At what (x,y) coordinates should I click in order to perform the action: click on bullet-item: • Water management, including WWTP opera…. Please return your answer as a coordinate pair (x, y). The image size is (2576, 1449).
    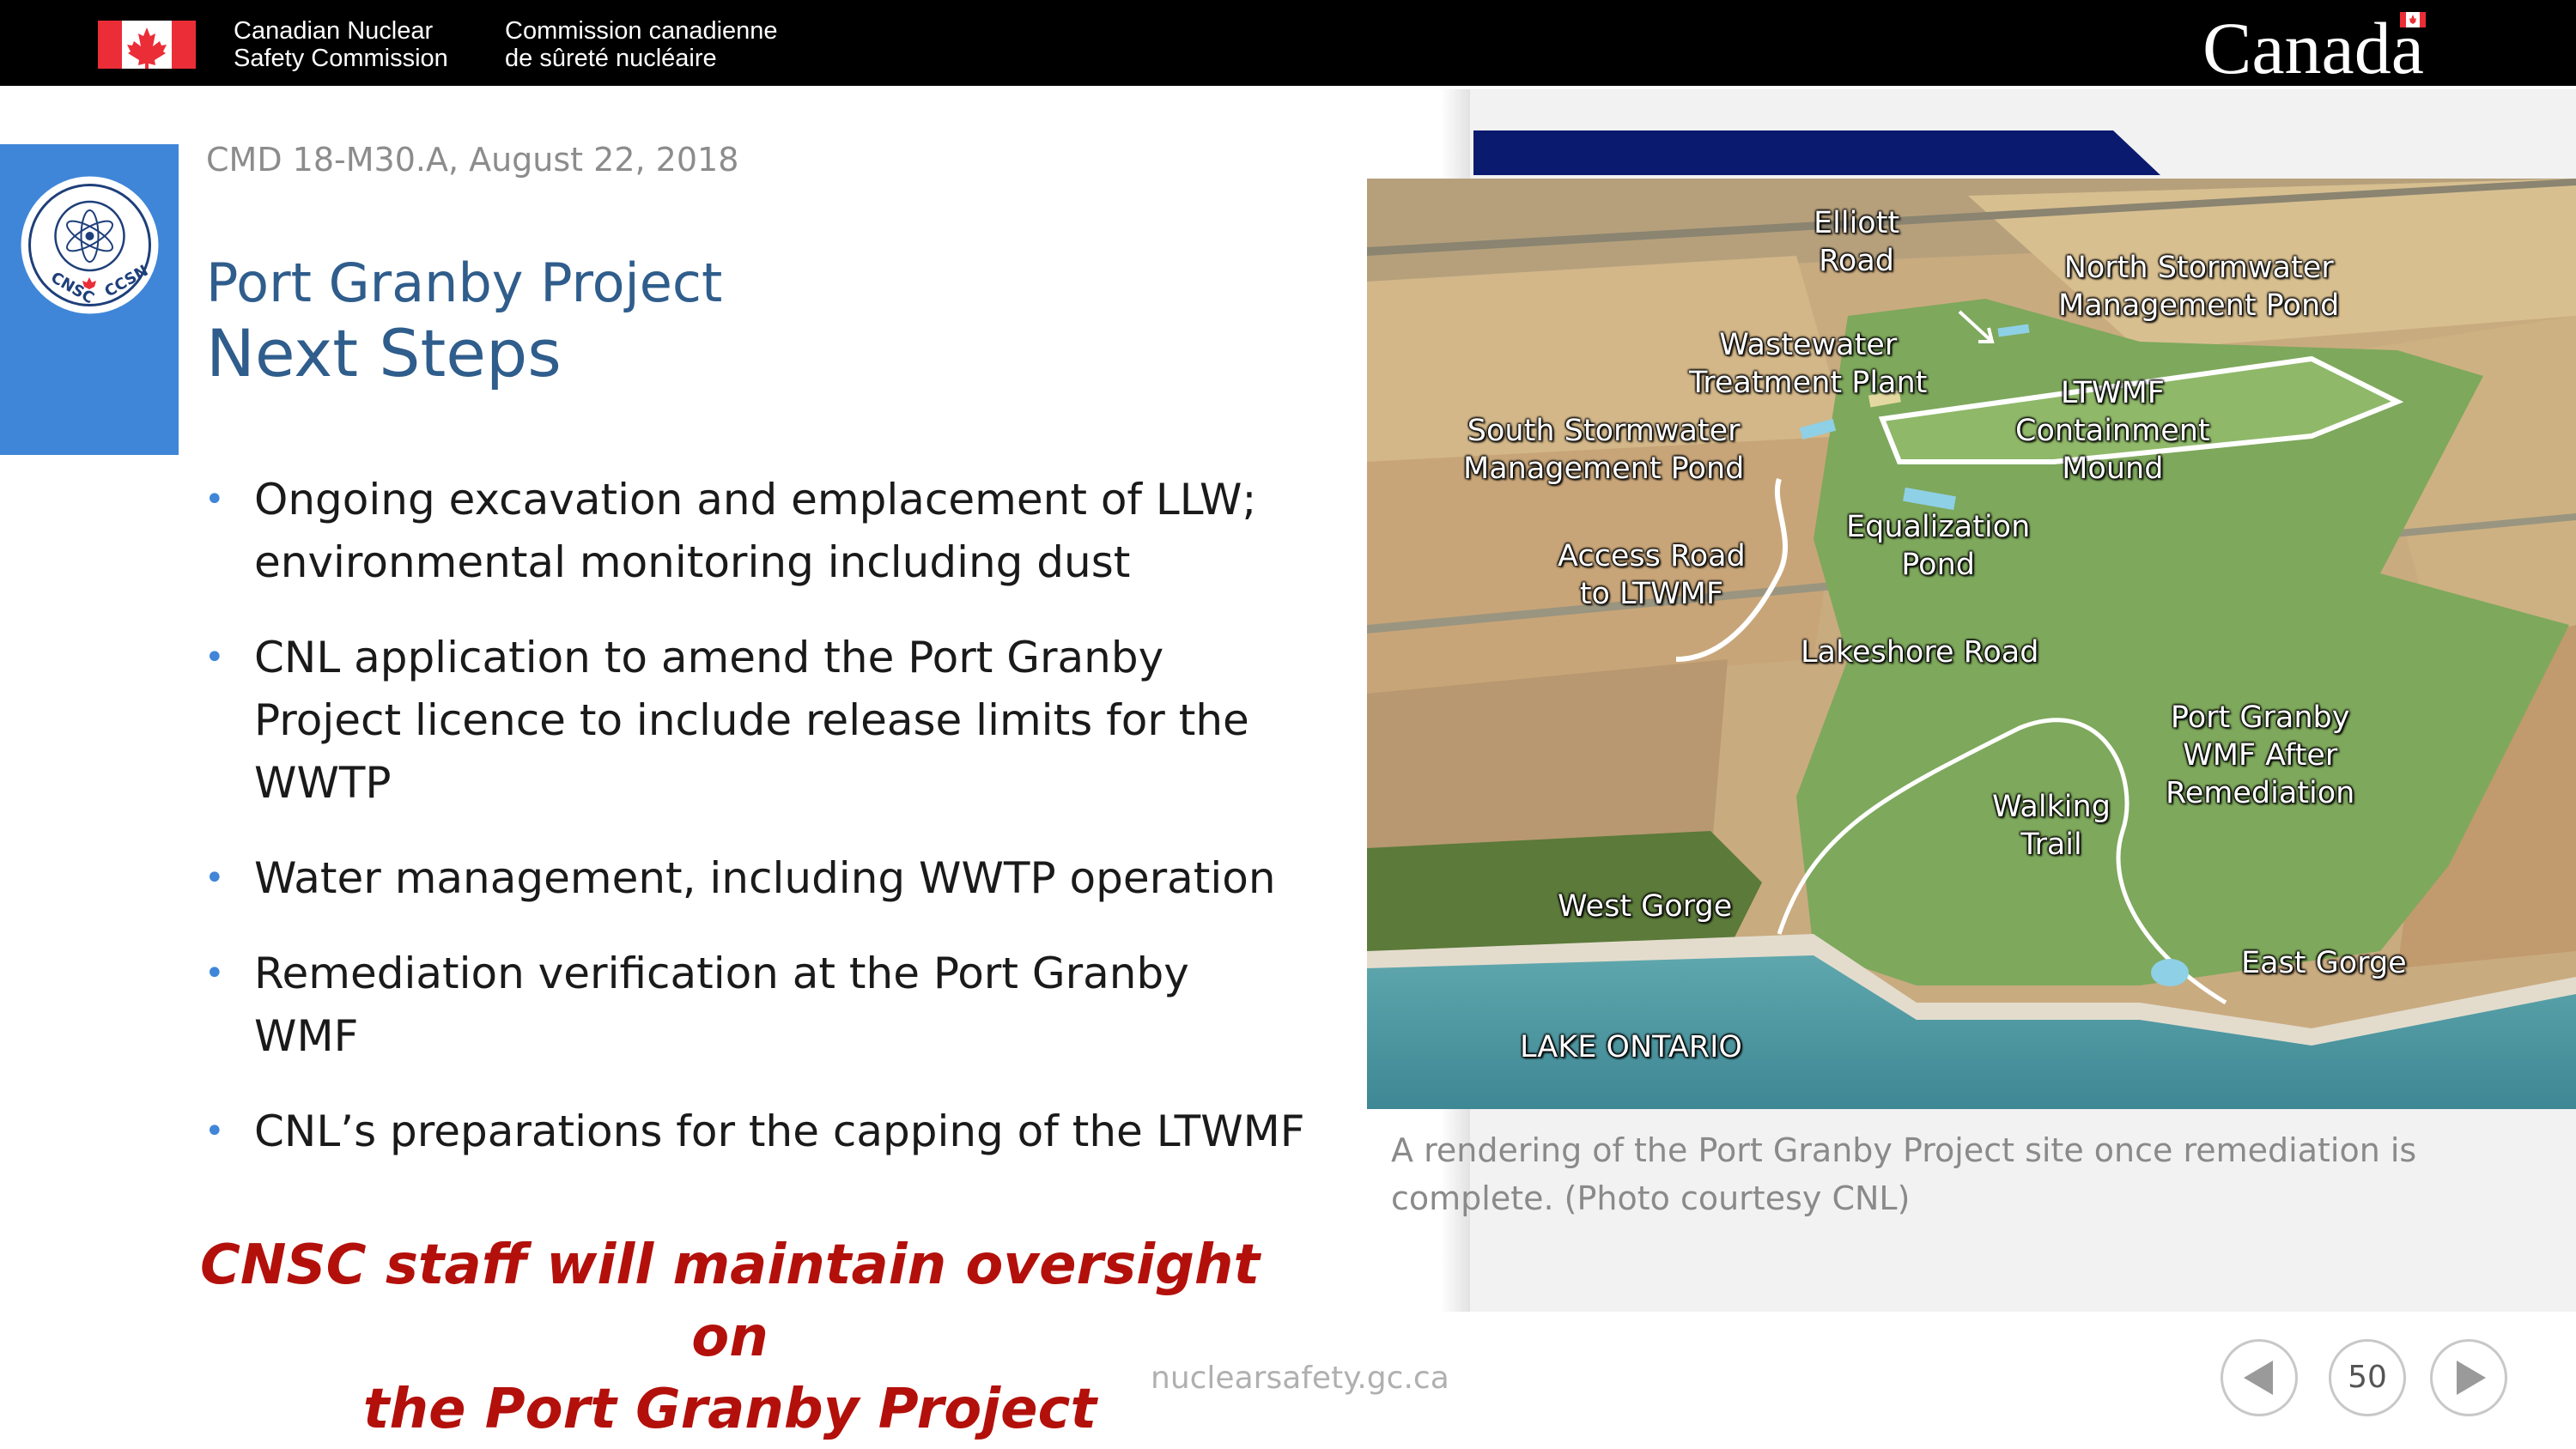
    Looking at the image, I should click on (761, 878).